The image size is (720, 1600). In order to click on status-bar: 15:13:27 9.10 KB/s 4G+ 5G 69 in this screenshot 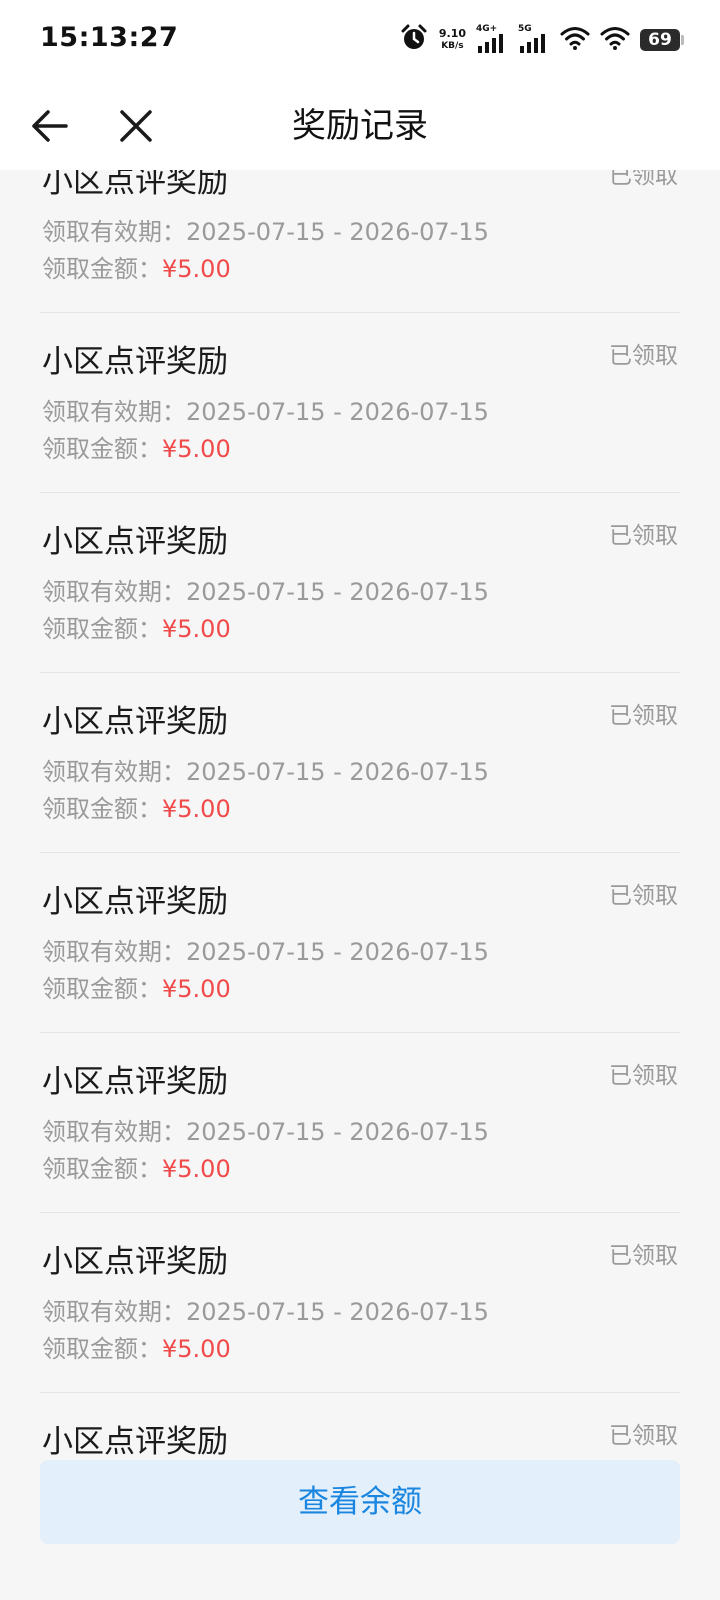, I will do `click(360, 40)`.